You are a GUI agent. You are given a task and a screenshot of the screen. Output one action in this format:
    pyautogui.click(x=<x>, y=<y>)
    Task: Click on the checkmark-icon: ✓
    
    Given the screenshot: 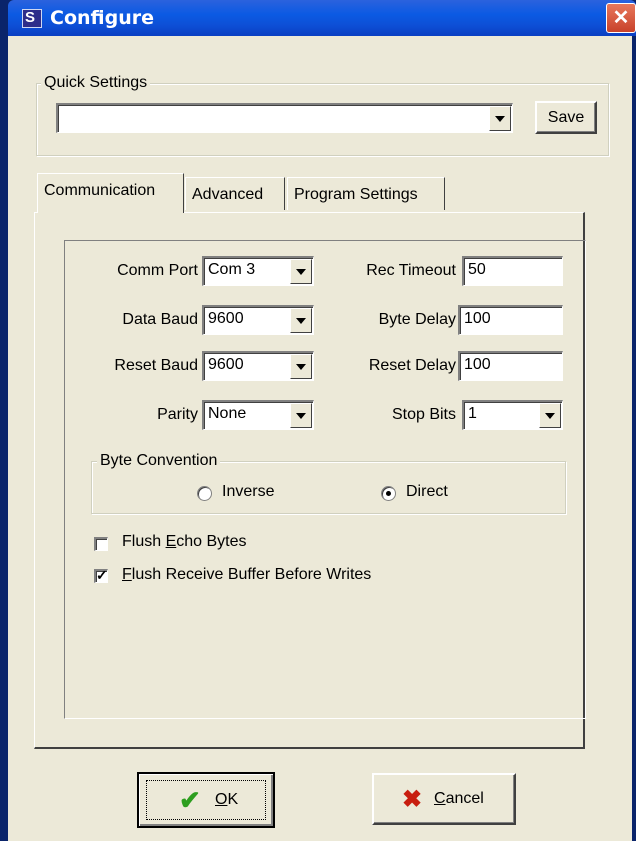 What is the action you would take?
    pyautogui.click(x=102, y=575)
    